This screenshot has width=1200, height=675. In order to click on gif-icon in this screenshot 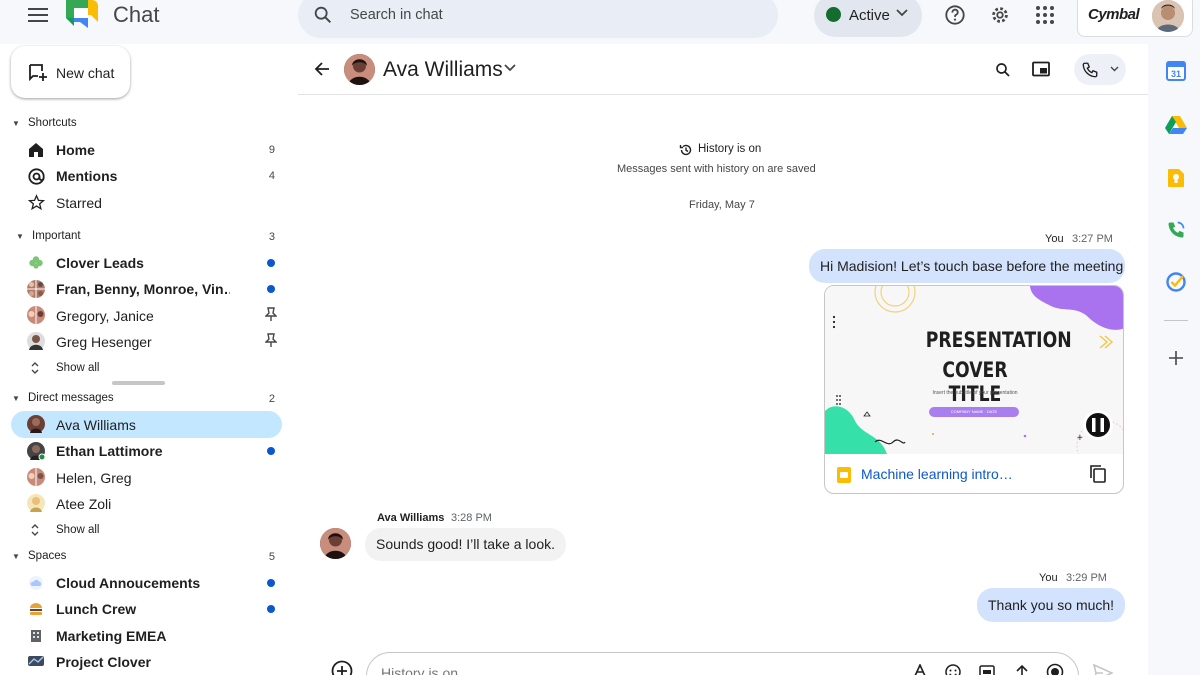, I will do `click(987, 669)`.